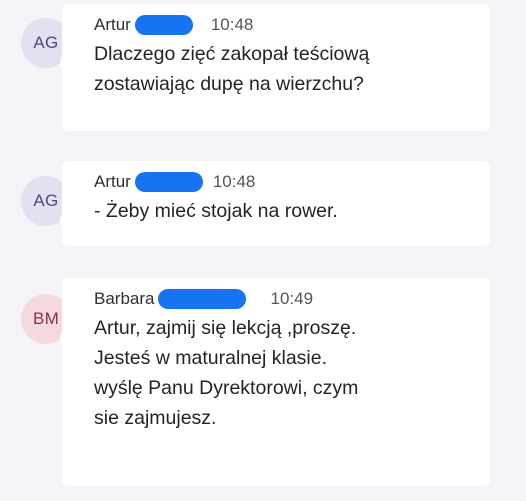 This screenshot has width=526, height=501. I want to click on message-header: Barbara 10:49, so click(292, 299).